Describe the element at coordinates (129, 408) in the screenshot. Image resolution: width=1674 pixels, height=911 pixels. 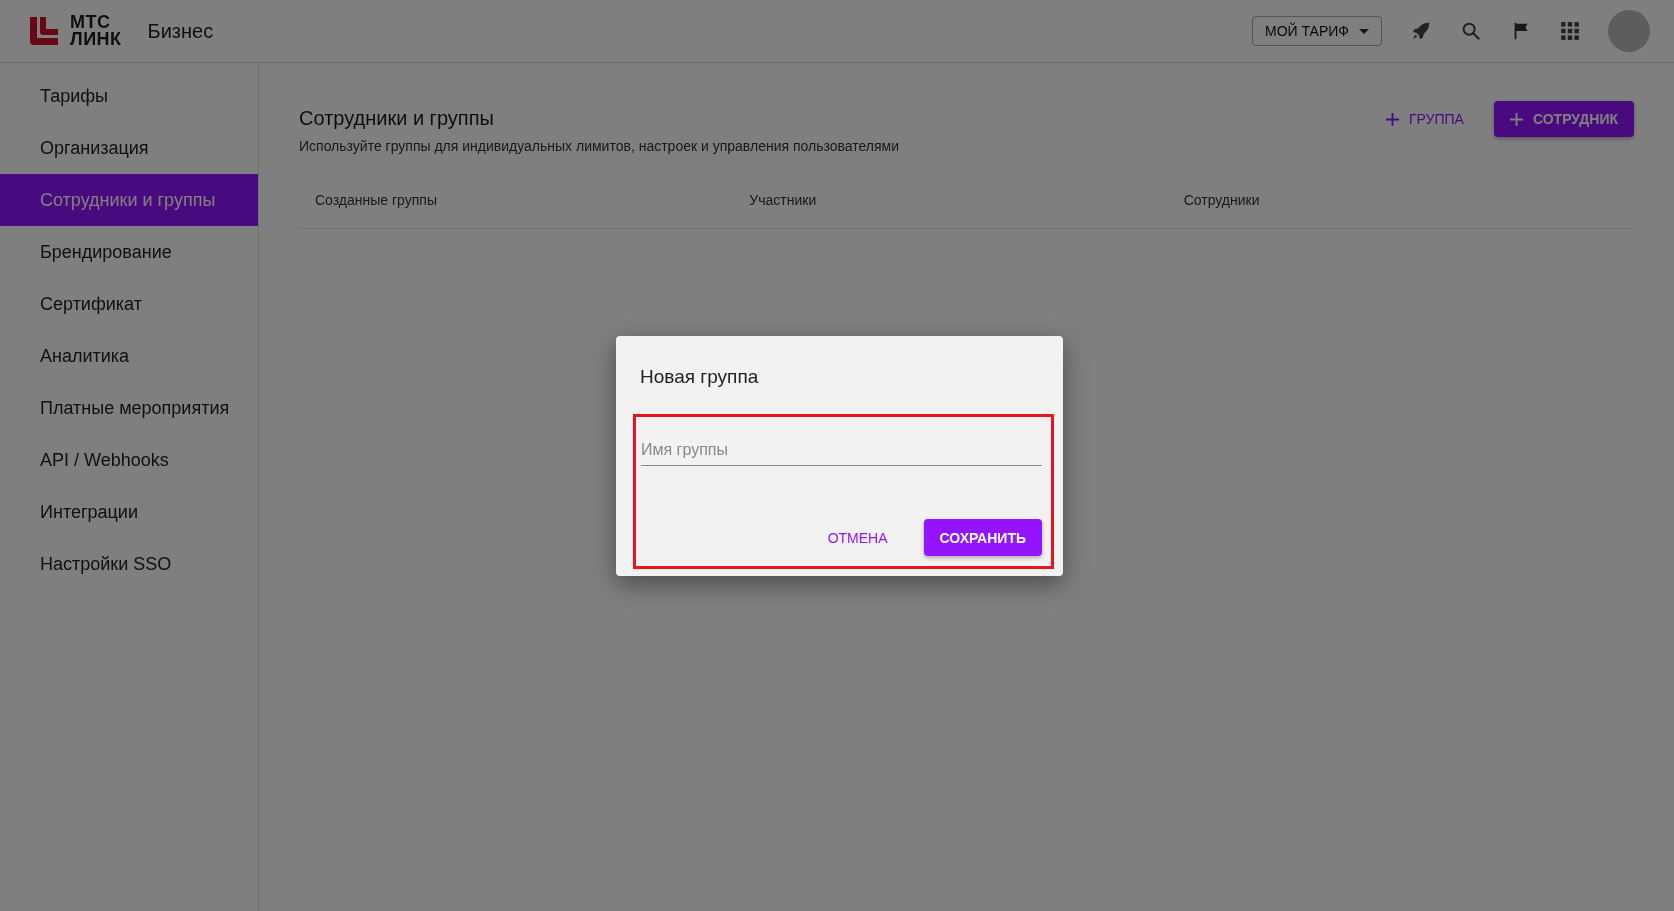
I see `sidebar-item: Платные мероприятия` at that location.